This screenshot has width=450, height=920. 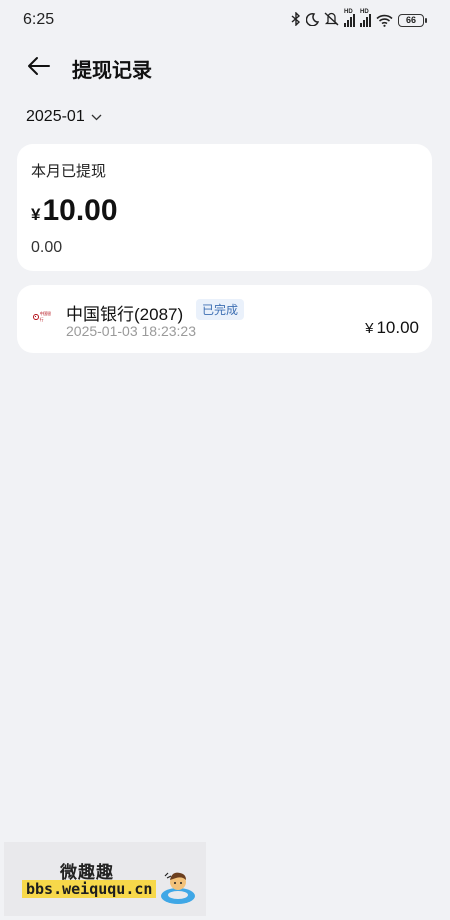 I want to click on bluetooth-icon, so click(x=296, y=19).